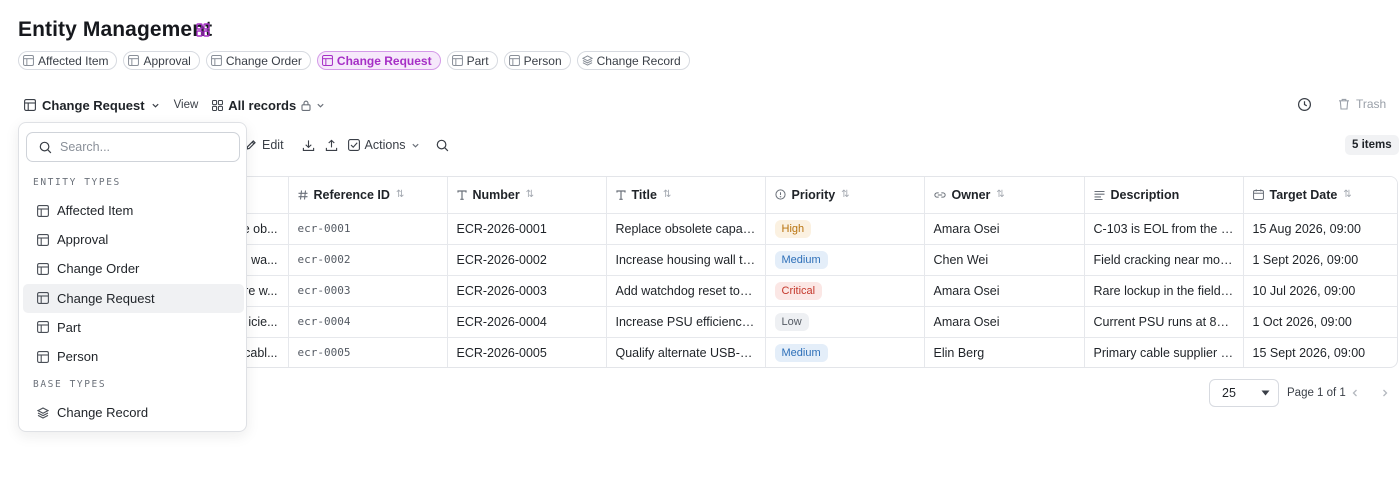 The height and width of the screenshot is (498, 1400). I want to click on column-header-label: Title, so click(644, 194).